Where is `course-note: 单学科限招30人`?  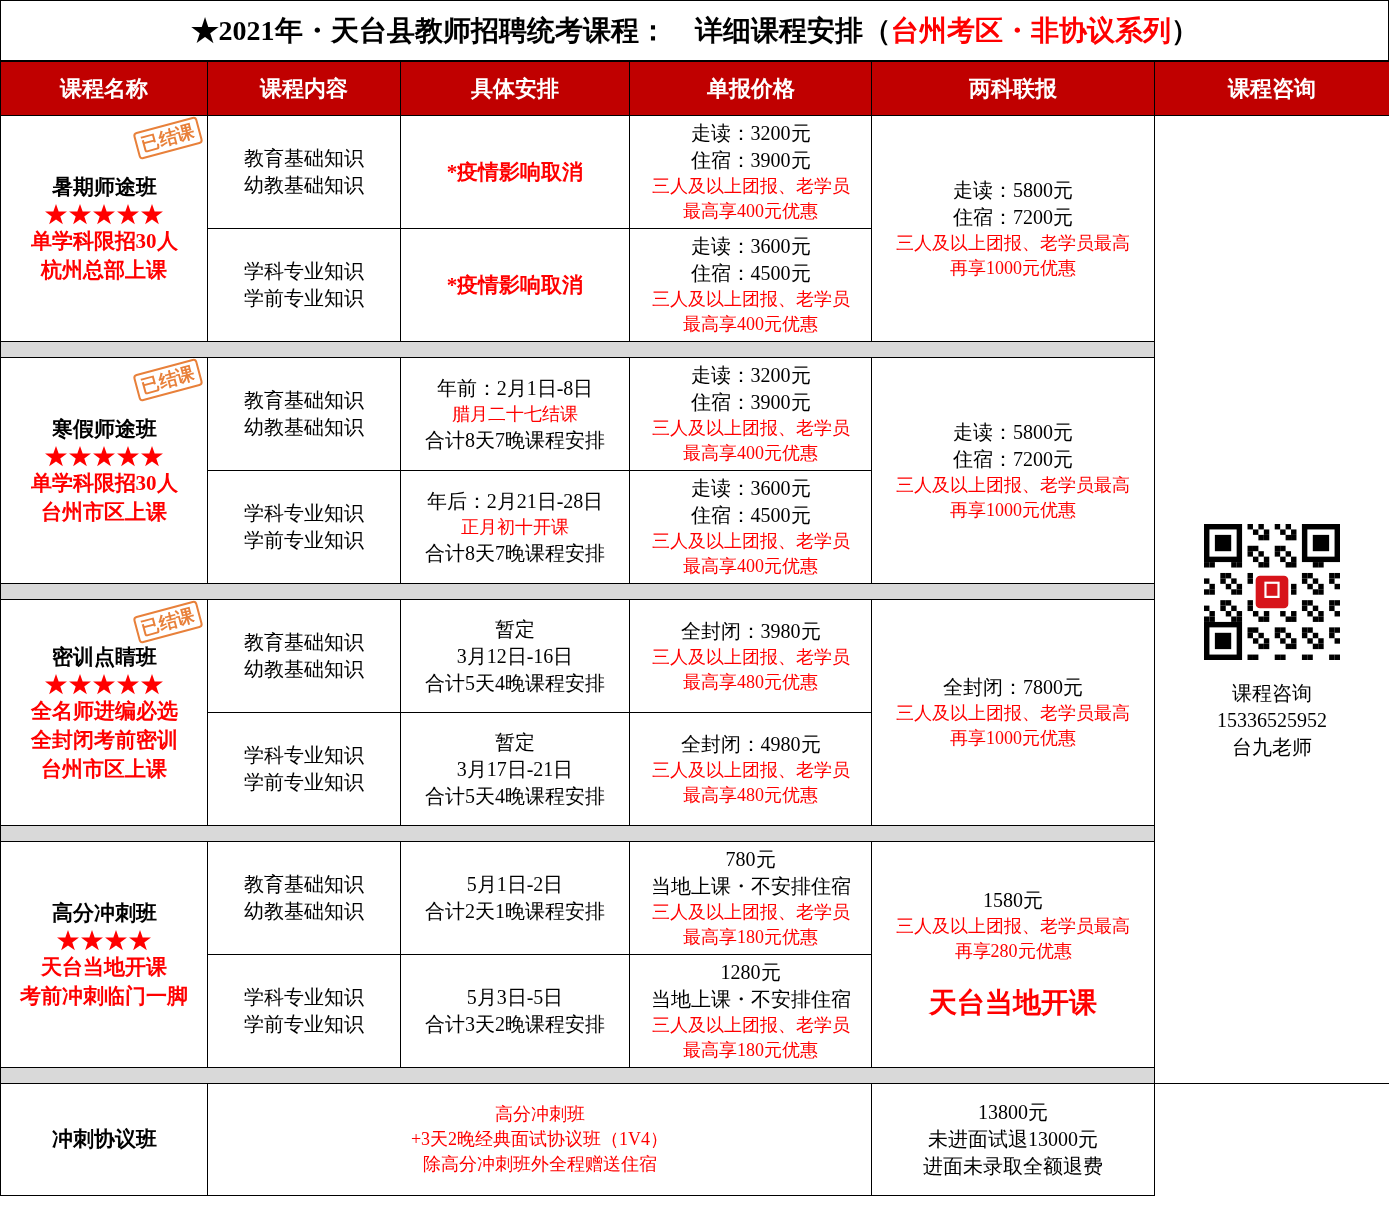
course-note: 单学科限招30人 is located at coordinates (104, 483).